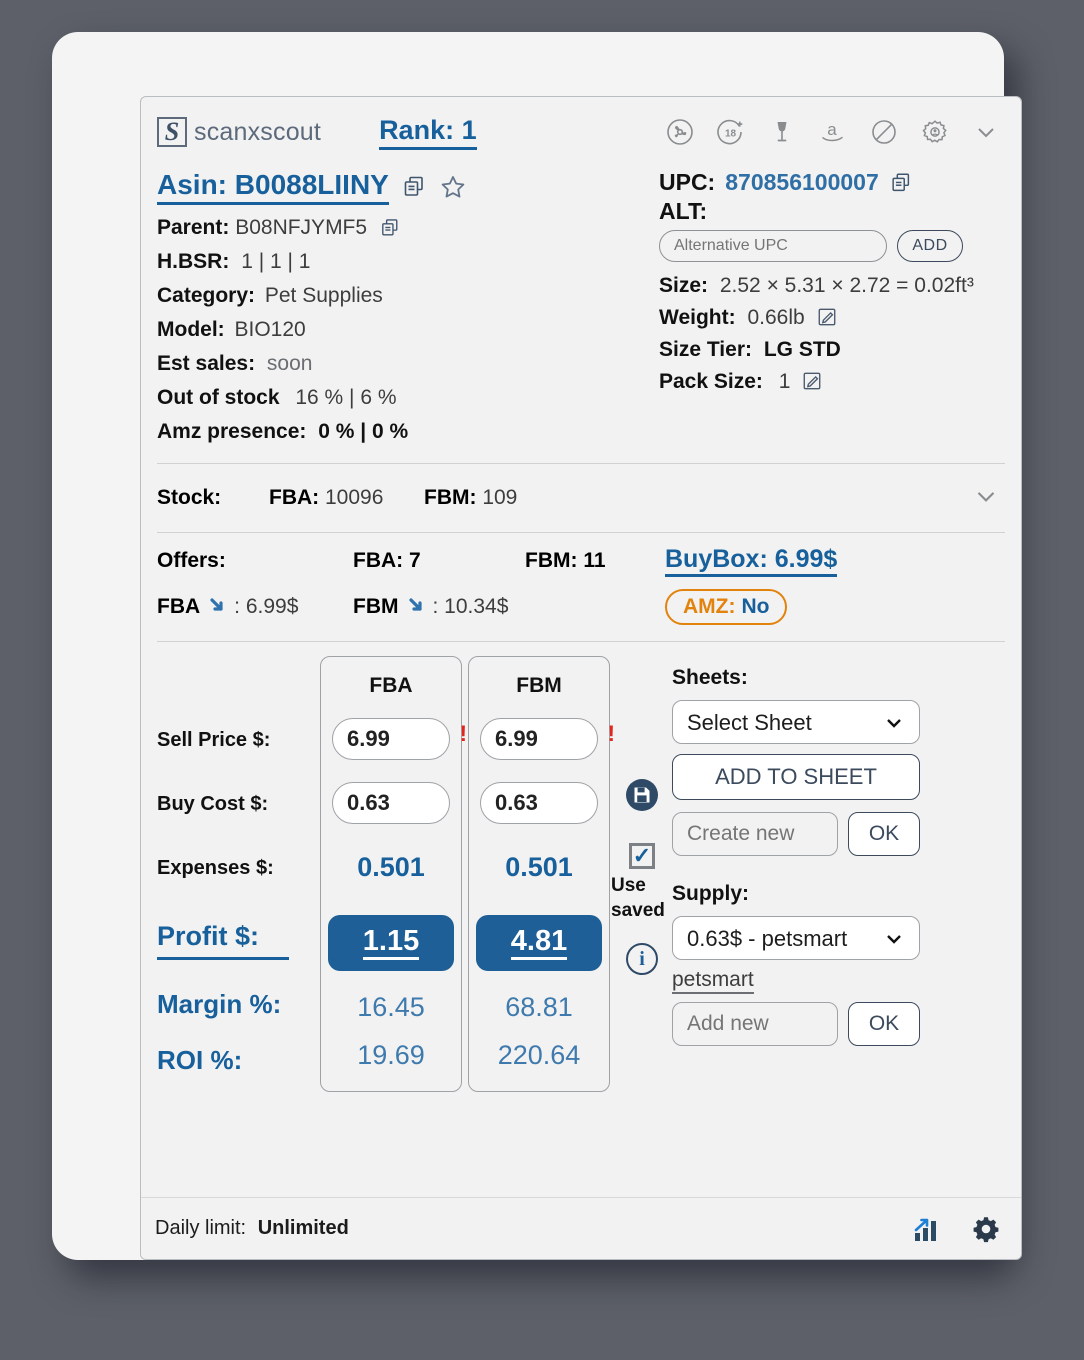 The height and width of the screenshot is (1360, 1084). Describe the element at coordinates (453, 187) in the screenshot. I see `favorite-star-icon` at that location.